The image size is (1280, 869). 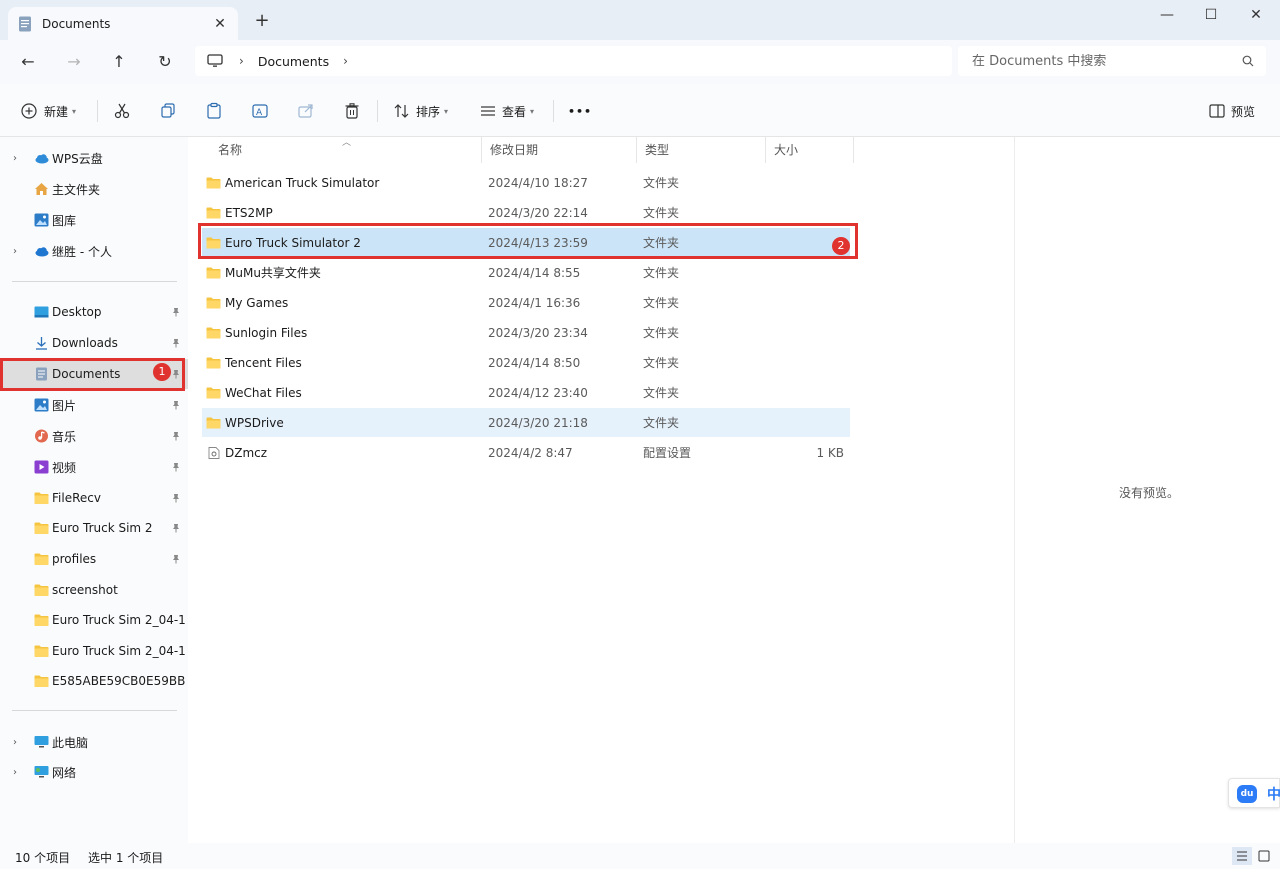 What do you see at coordinates (94, 158) in the screenshot?
I see `sidebar-item-wps-cloud: › WPS云盘` at bounding box center [94, 158].